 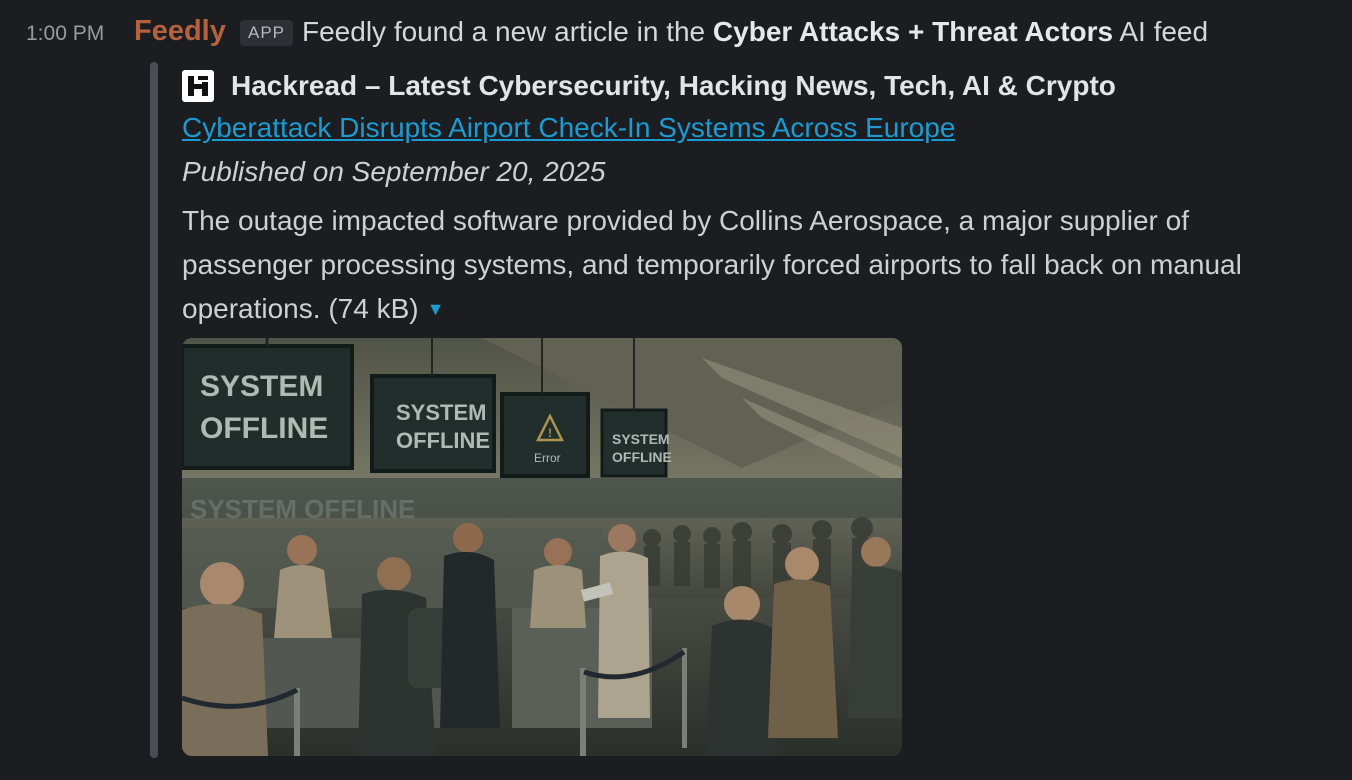 What do you see at coordinates (394, 171) in the screenshot?
I see `published-date: Published on September 20, 2025` at bounding box center [394, 171].